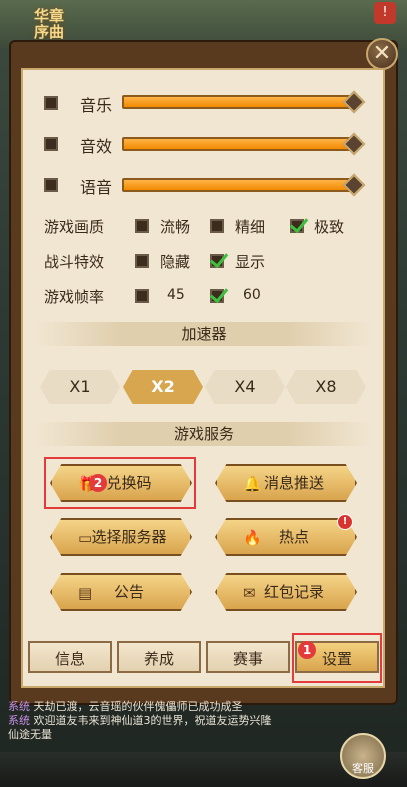 The height and width of the screenshot is (787, 407). I want to click on step-badge-redeem: 2, so click(98, 483).